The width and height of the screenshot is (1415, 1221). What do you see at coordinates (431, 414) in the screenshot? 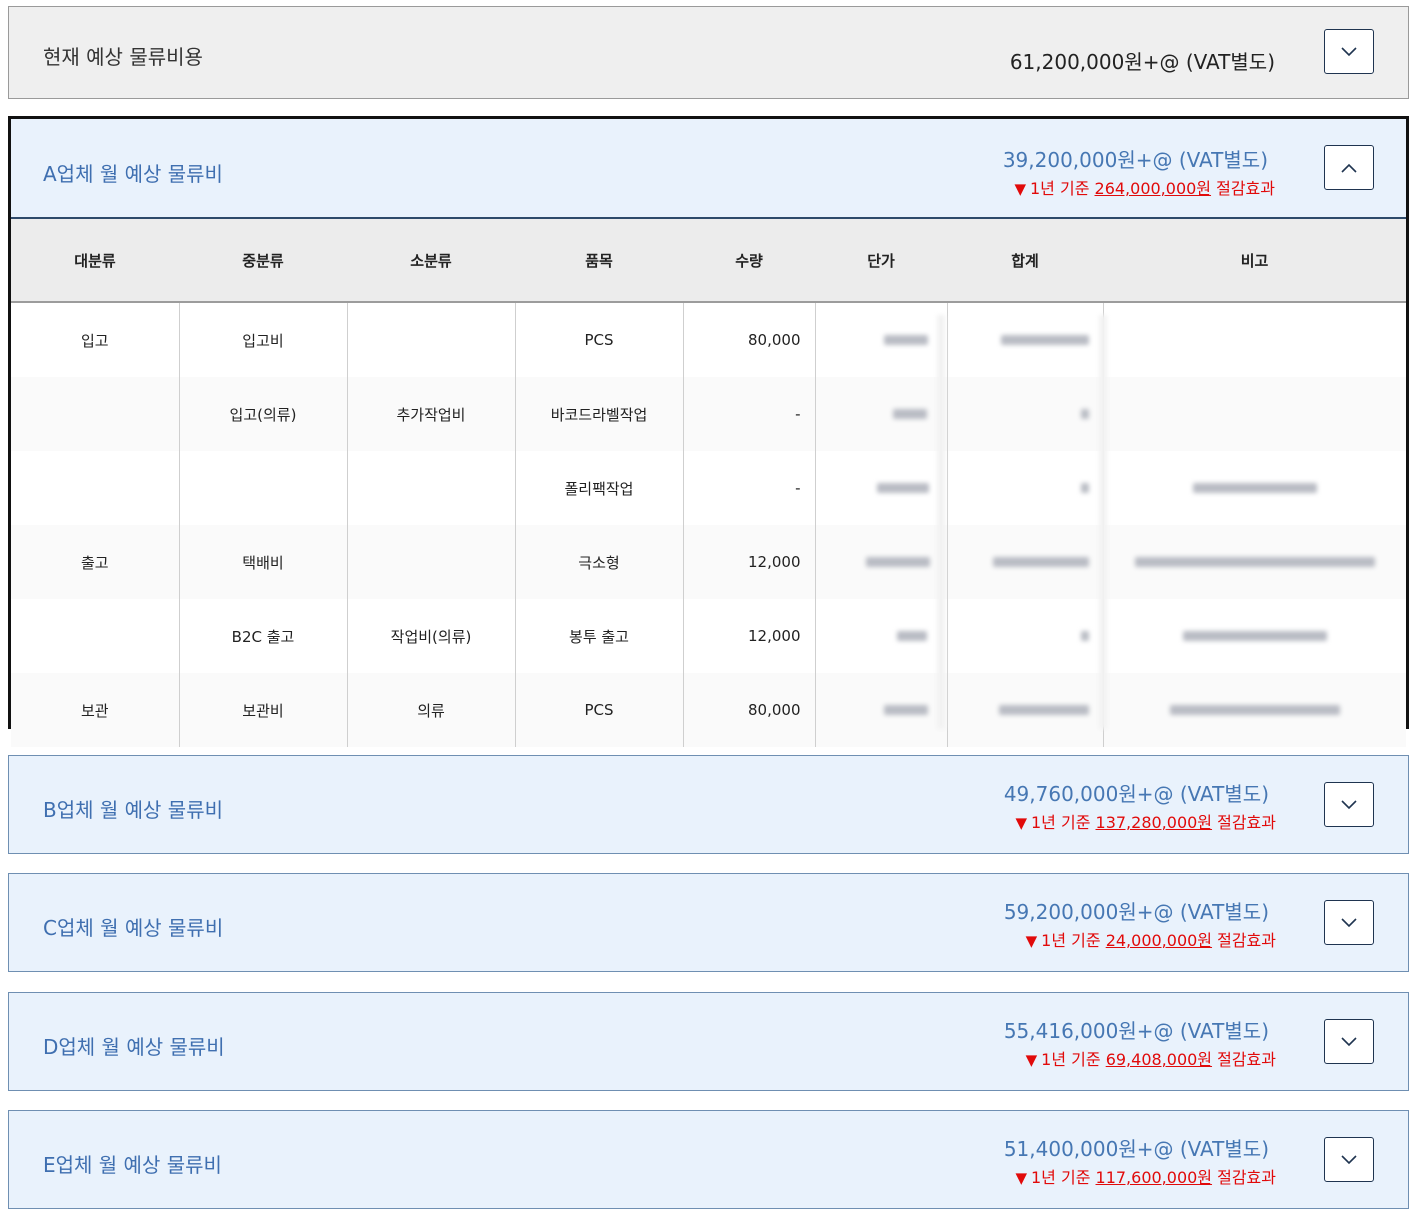
I see `table-cell: 추가작업비` at bounding box center [431, 414].